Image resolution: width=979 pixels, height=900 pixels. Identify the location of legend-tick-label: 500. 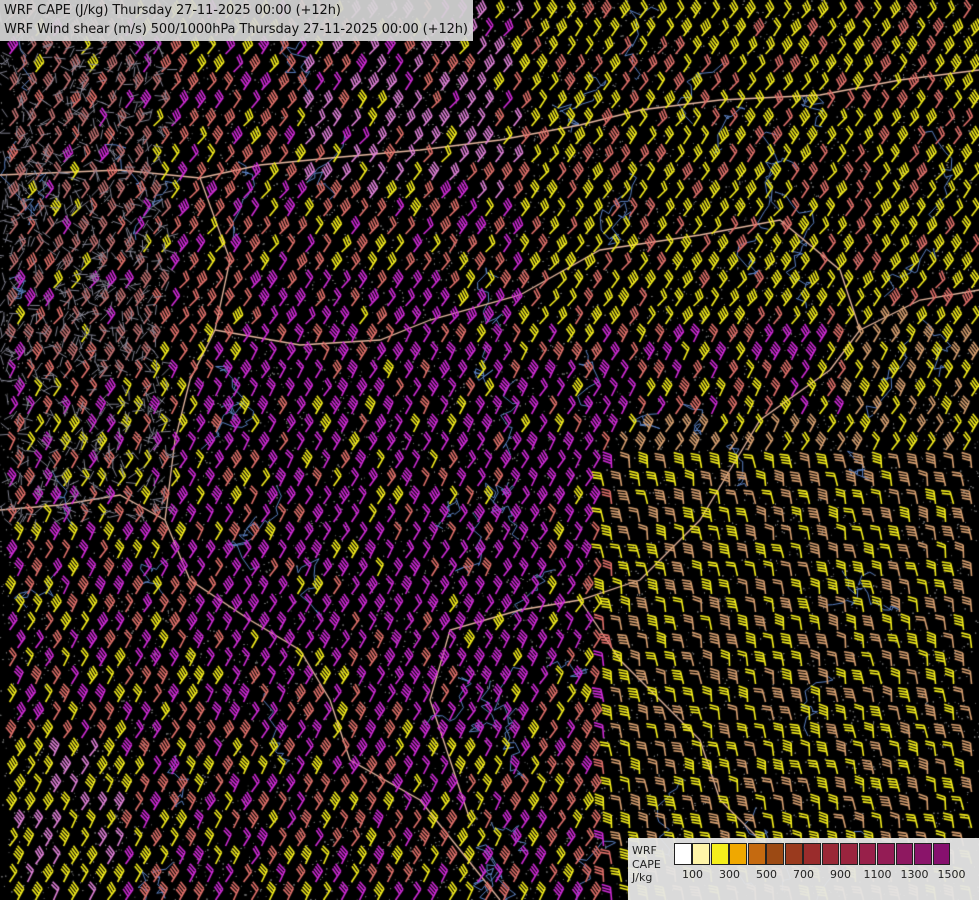
(766, 874).